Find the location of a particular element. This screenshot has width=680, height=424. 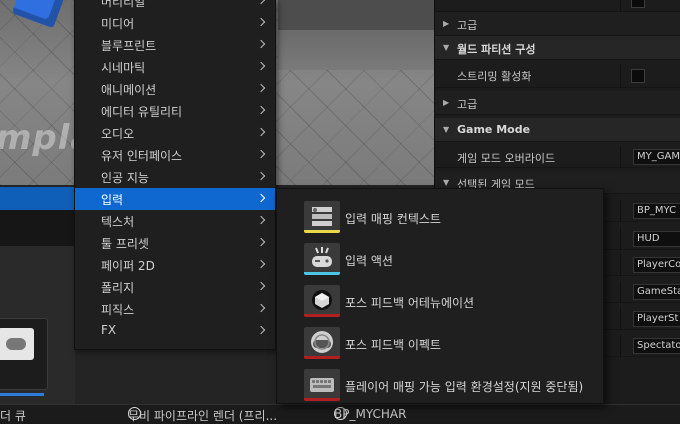

details-row-partial is located at coordinates (557, 6).